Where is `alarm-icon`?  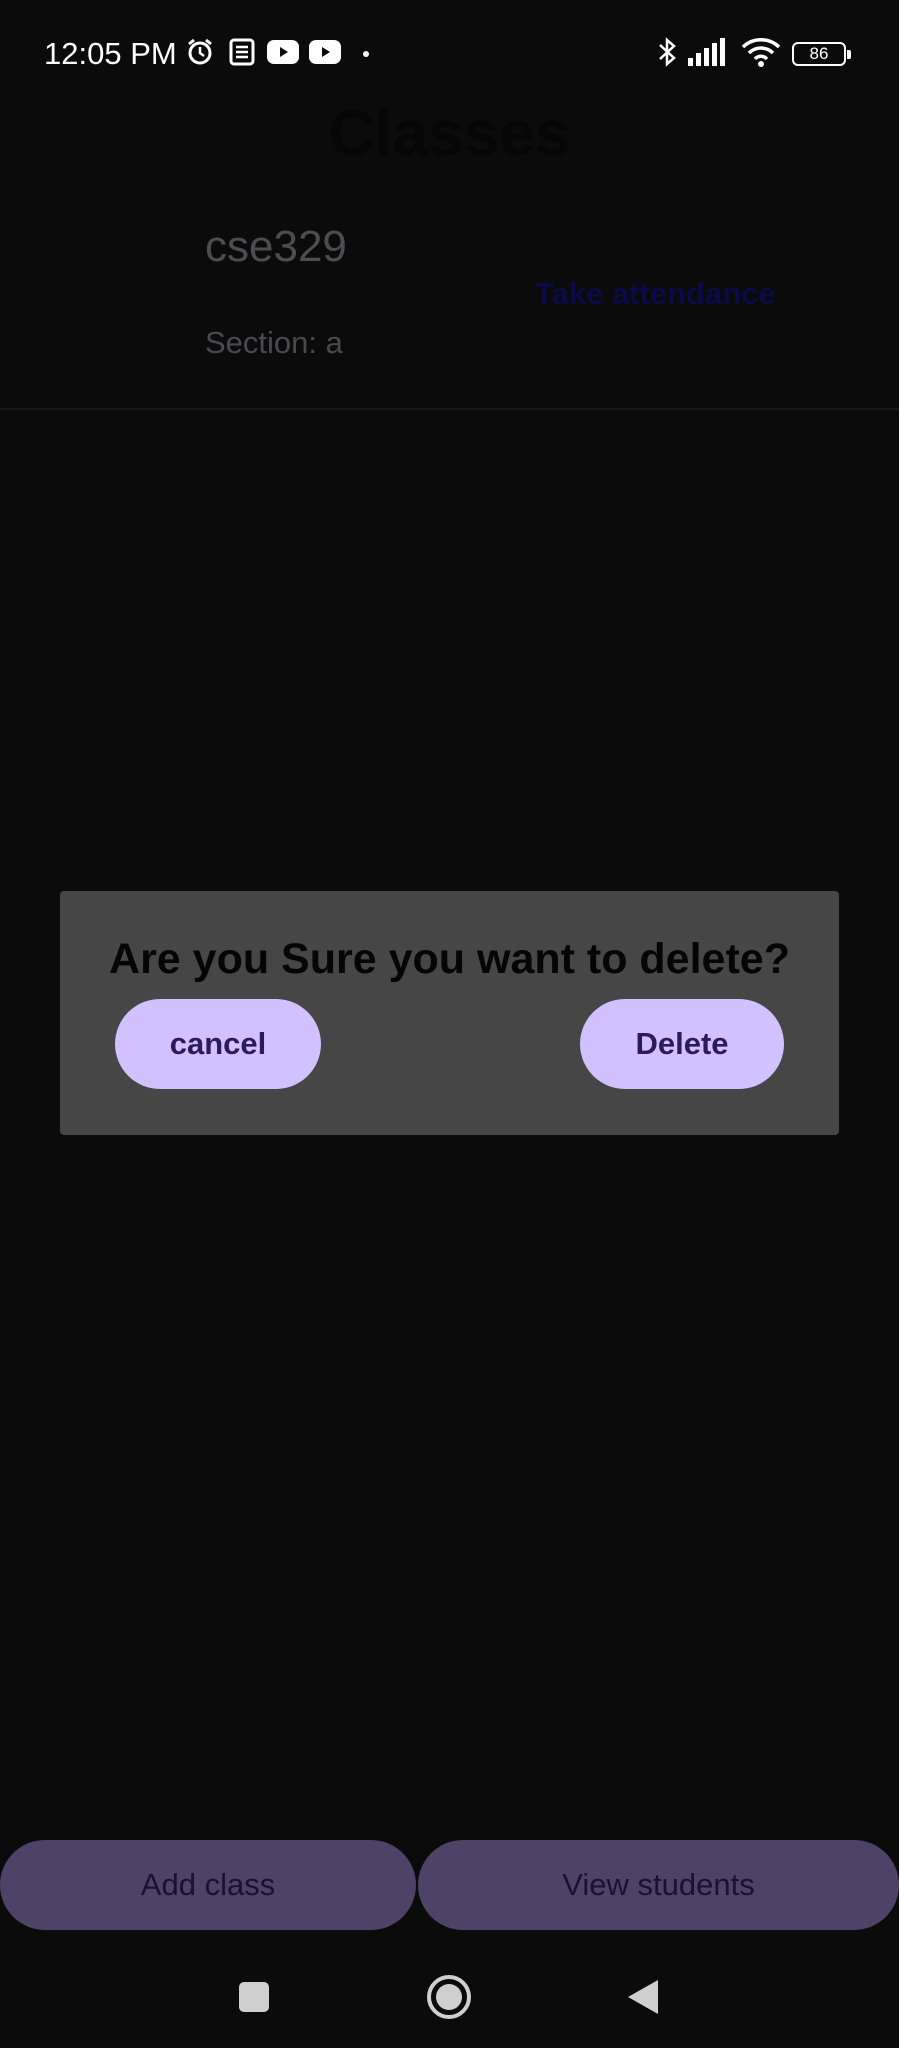 alarm-icon is located at coordinates (200, 52).